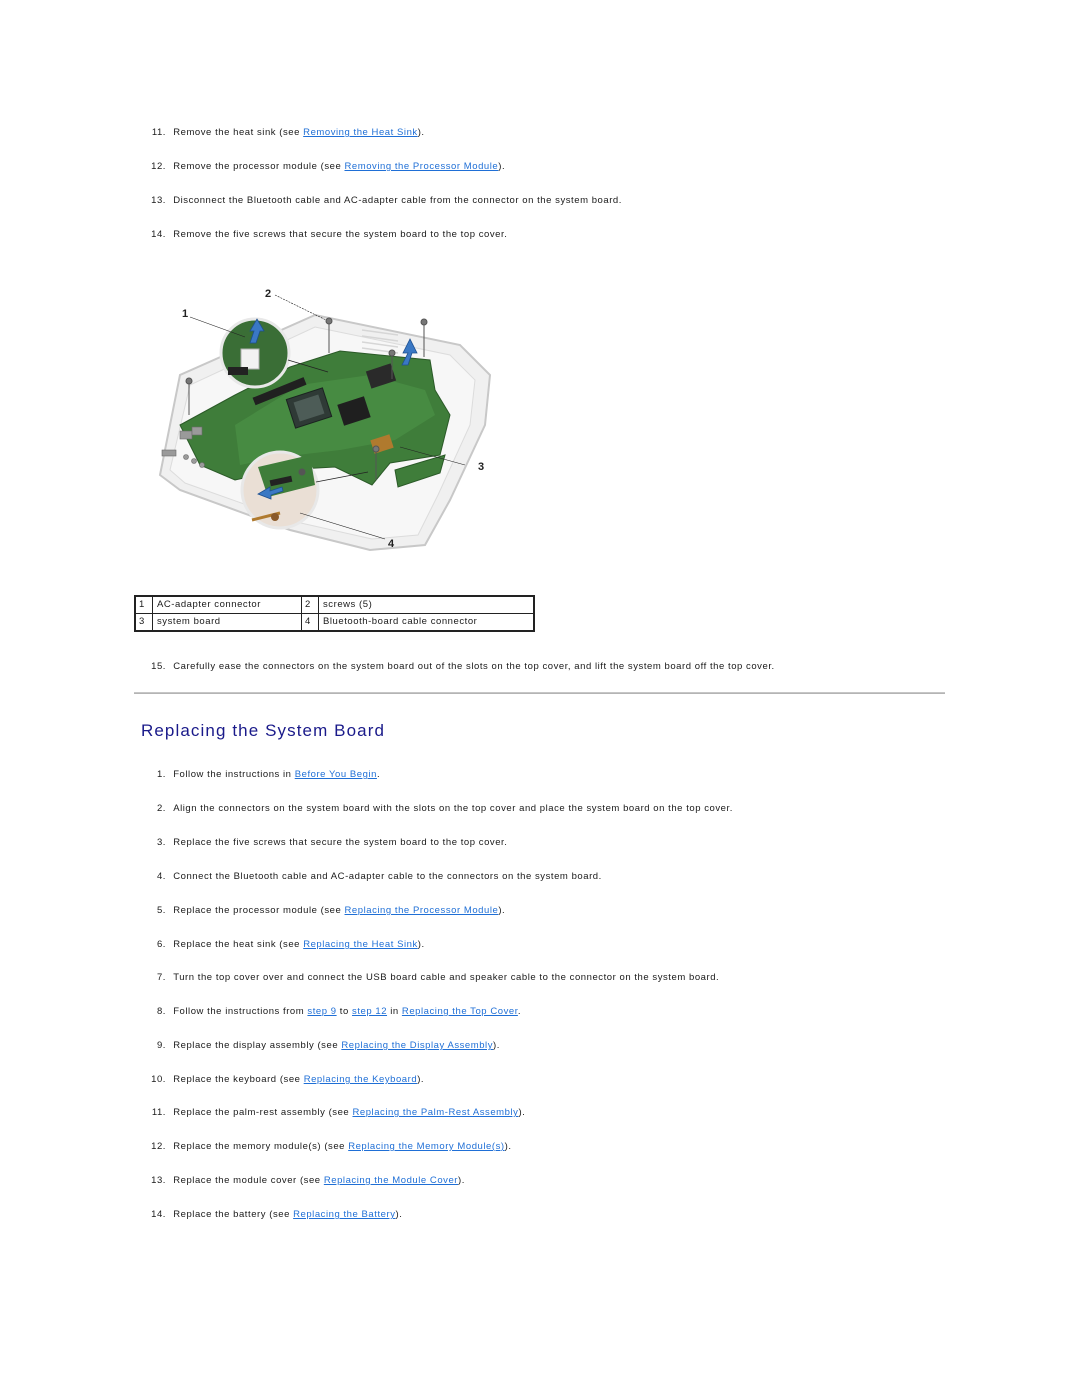  I want to click on callout-3: 3, so click(481, 467).